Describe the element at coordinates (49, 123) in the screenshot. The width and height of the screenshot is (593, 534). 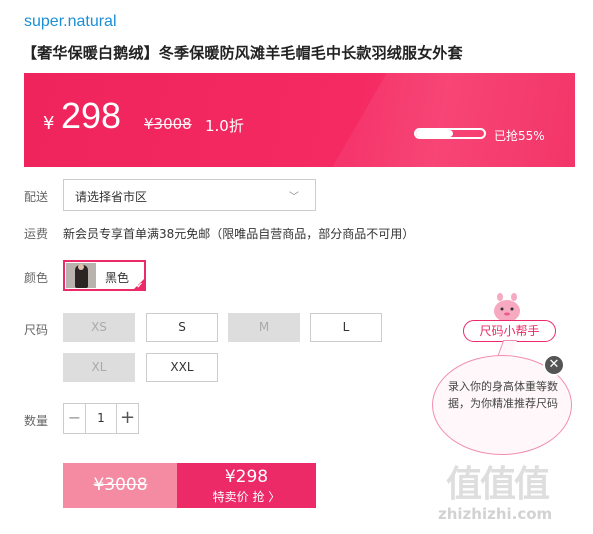
I see `currency-symbol: ¥` at that location.